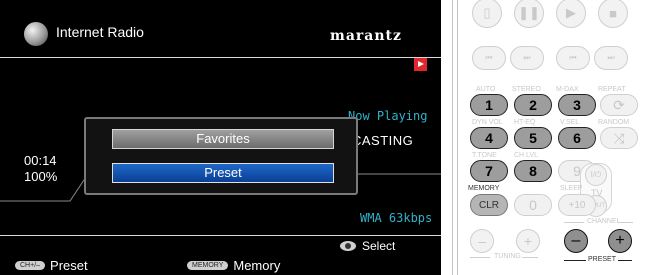  What do you see at coordinates (482, 241) in the screenshot?
I see `tuning-down-button: –` at bounding box center [482, 241].